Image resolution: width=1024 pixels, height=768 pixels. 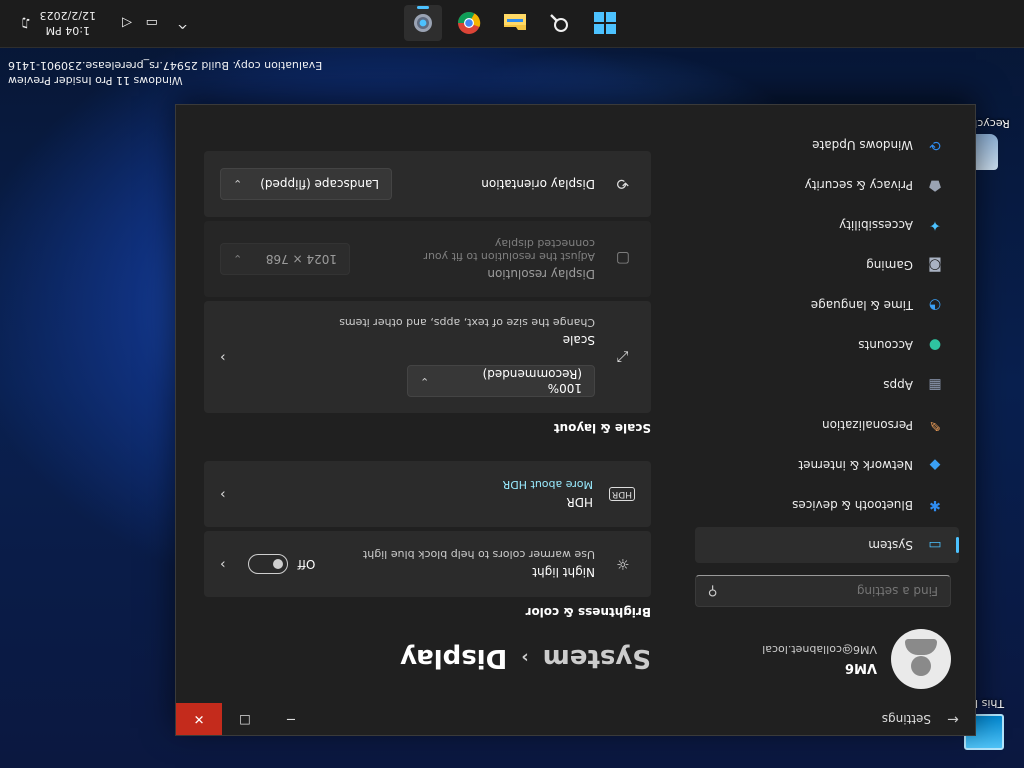 I want to click on file-explorer-icon, so click(x=515, y=22).